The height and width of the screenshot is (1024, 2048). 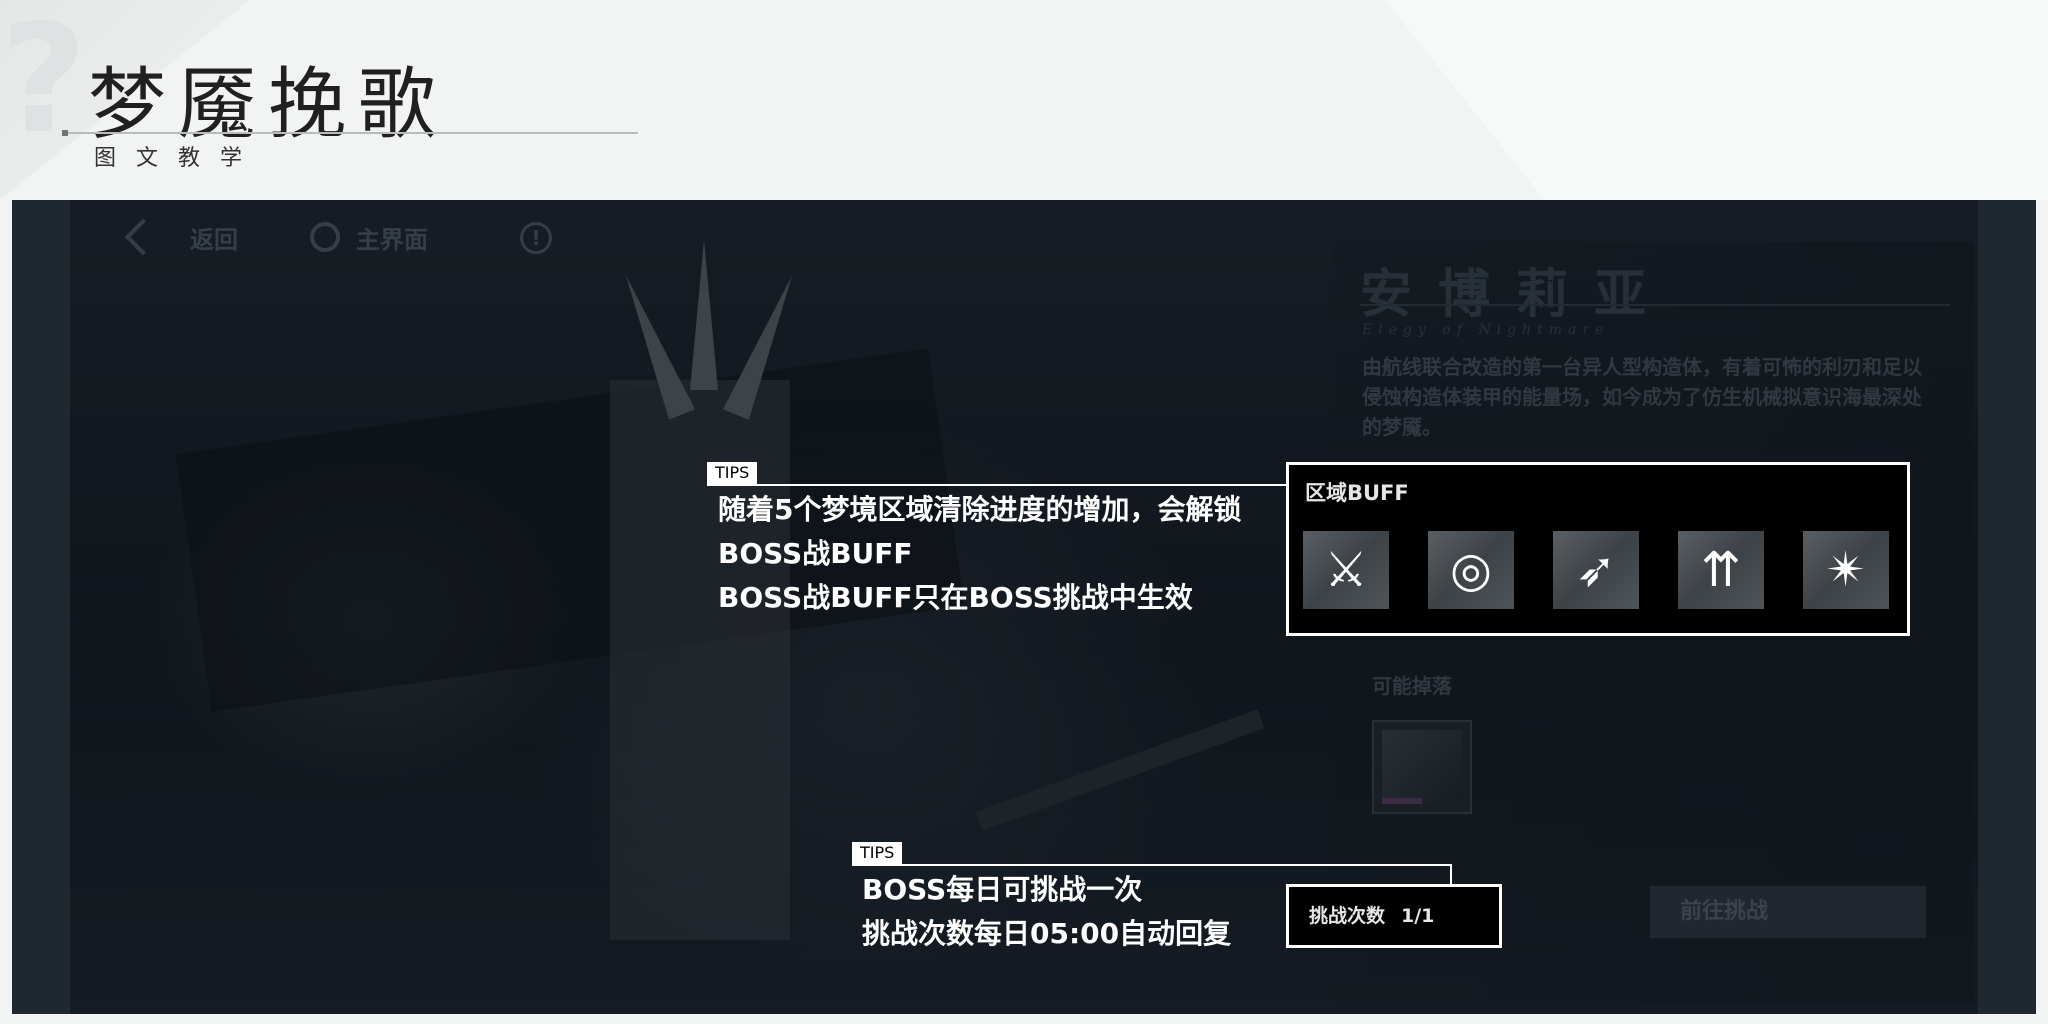 What do you see at coordinates (1716, 100) in the screenshot?
I see `header-decor-right` at bounding box center [1716, 100].